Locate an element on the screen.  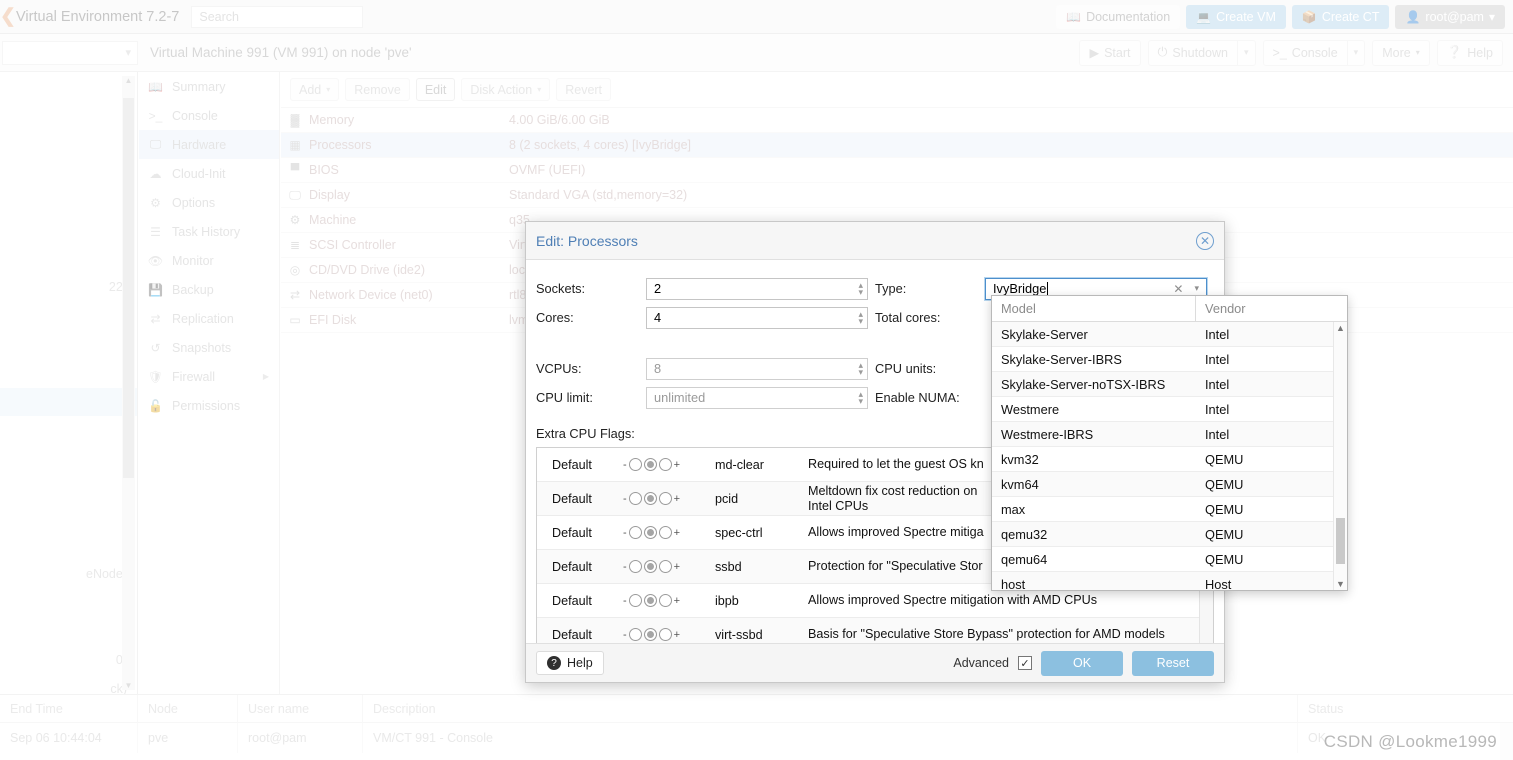
reset-button: Reset is located at coordinates (1173, 663).